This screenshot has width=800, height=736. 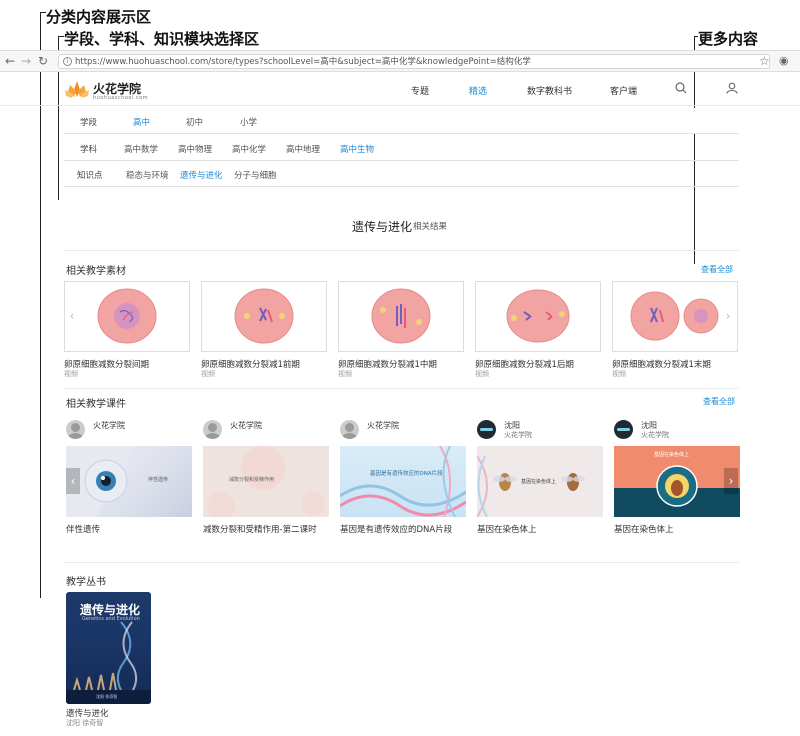 I want to click on courseware-slide-4: 基因在染色体上, so click(x=540, y=481).